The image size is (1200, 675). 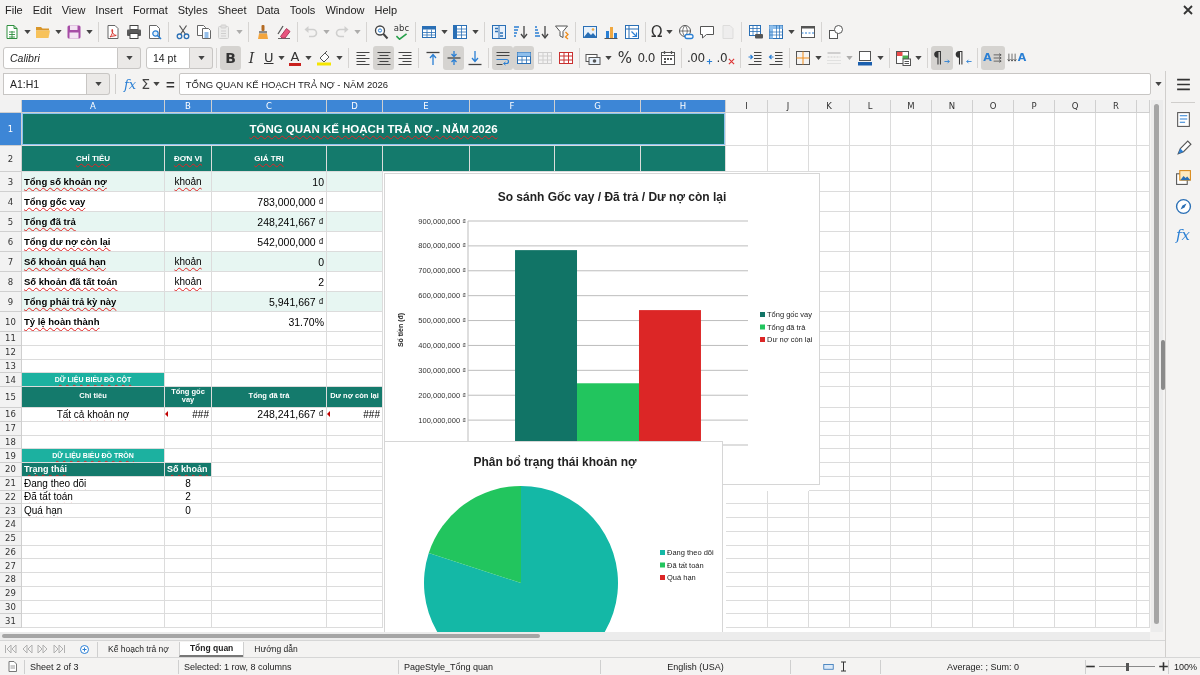 What do you see at coordinates (11, 566) in the screenshot?
I see `row-header: 27` at bounding box center [11, 566].